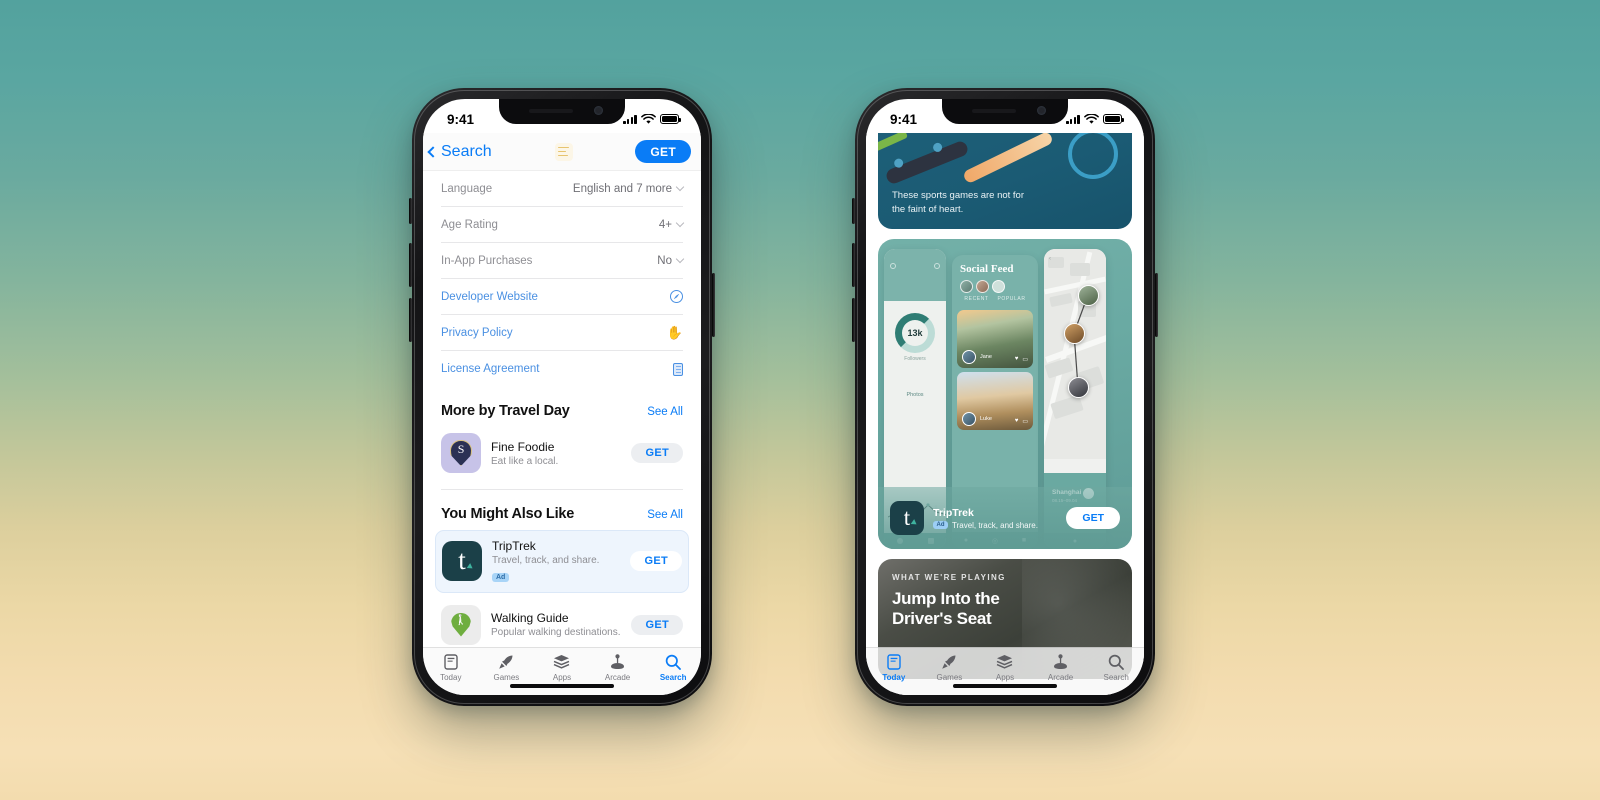 This screenshot has width=1600, height=800. Describe the element at coordinates (562, 333) in the screenshot. I see `link-row-privacy-policy: Privacy Policy ✋` at that location.